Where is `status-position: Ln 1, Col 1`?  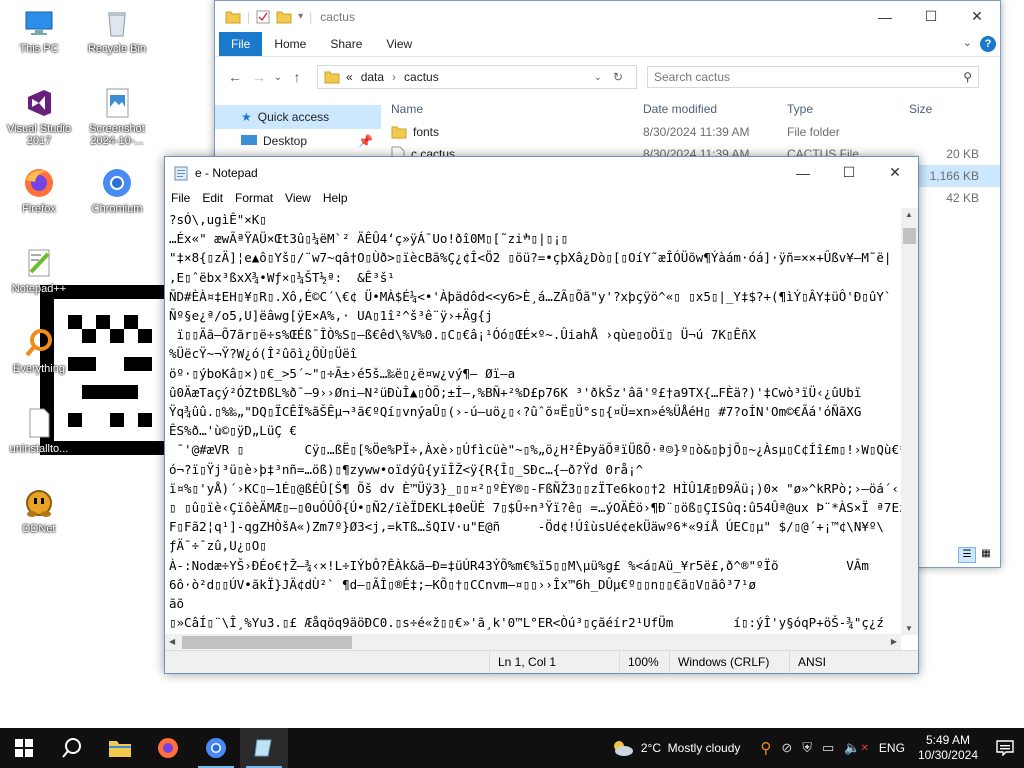
status-position: Ln 1, Col 1 is located at coordinates (554, 662).